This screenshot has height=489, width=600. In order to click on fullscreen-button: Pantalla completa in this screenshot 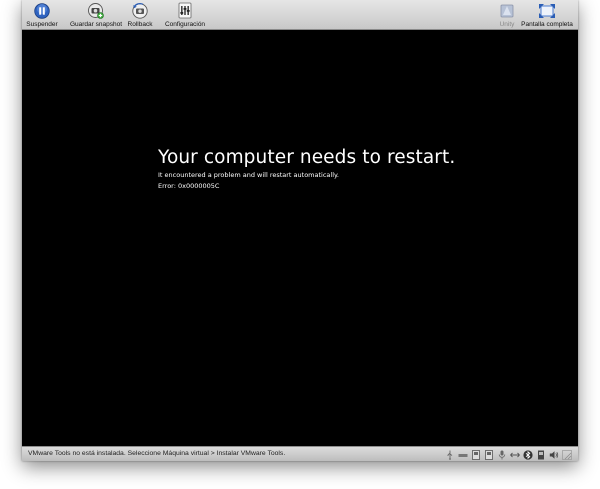, I will do `click(547, 15)`.